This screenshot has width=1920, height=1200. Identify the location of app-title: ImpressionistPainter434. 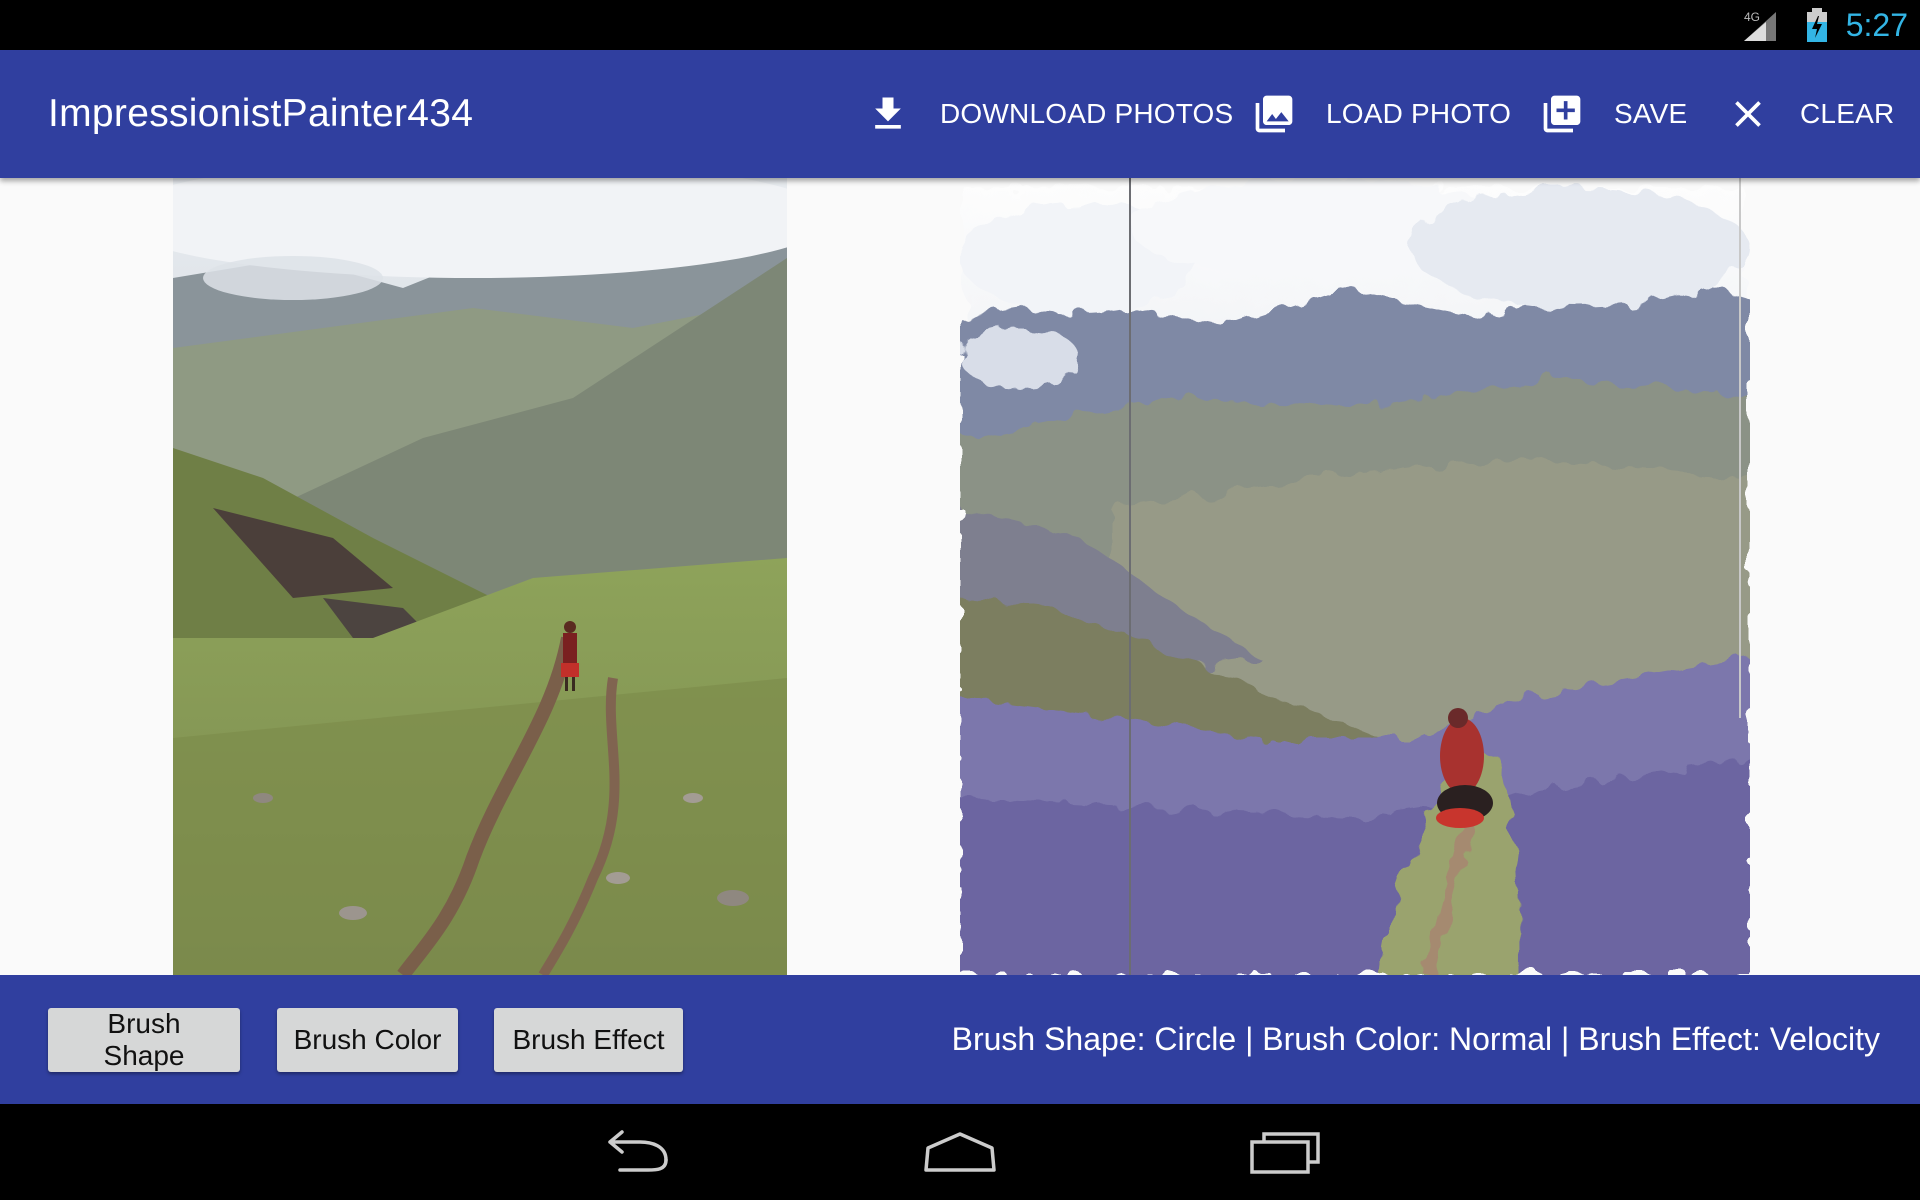
(261, 113).